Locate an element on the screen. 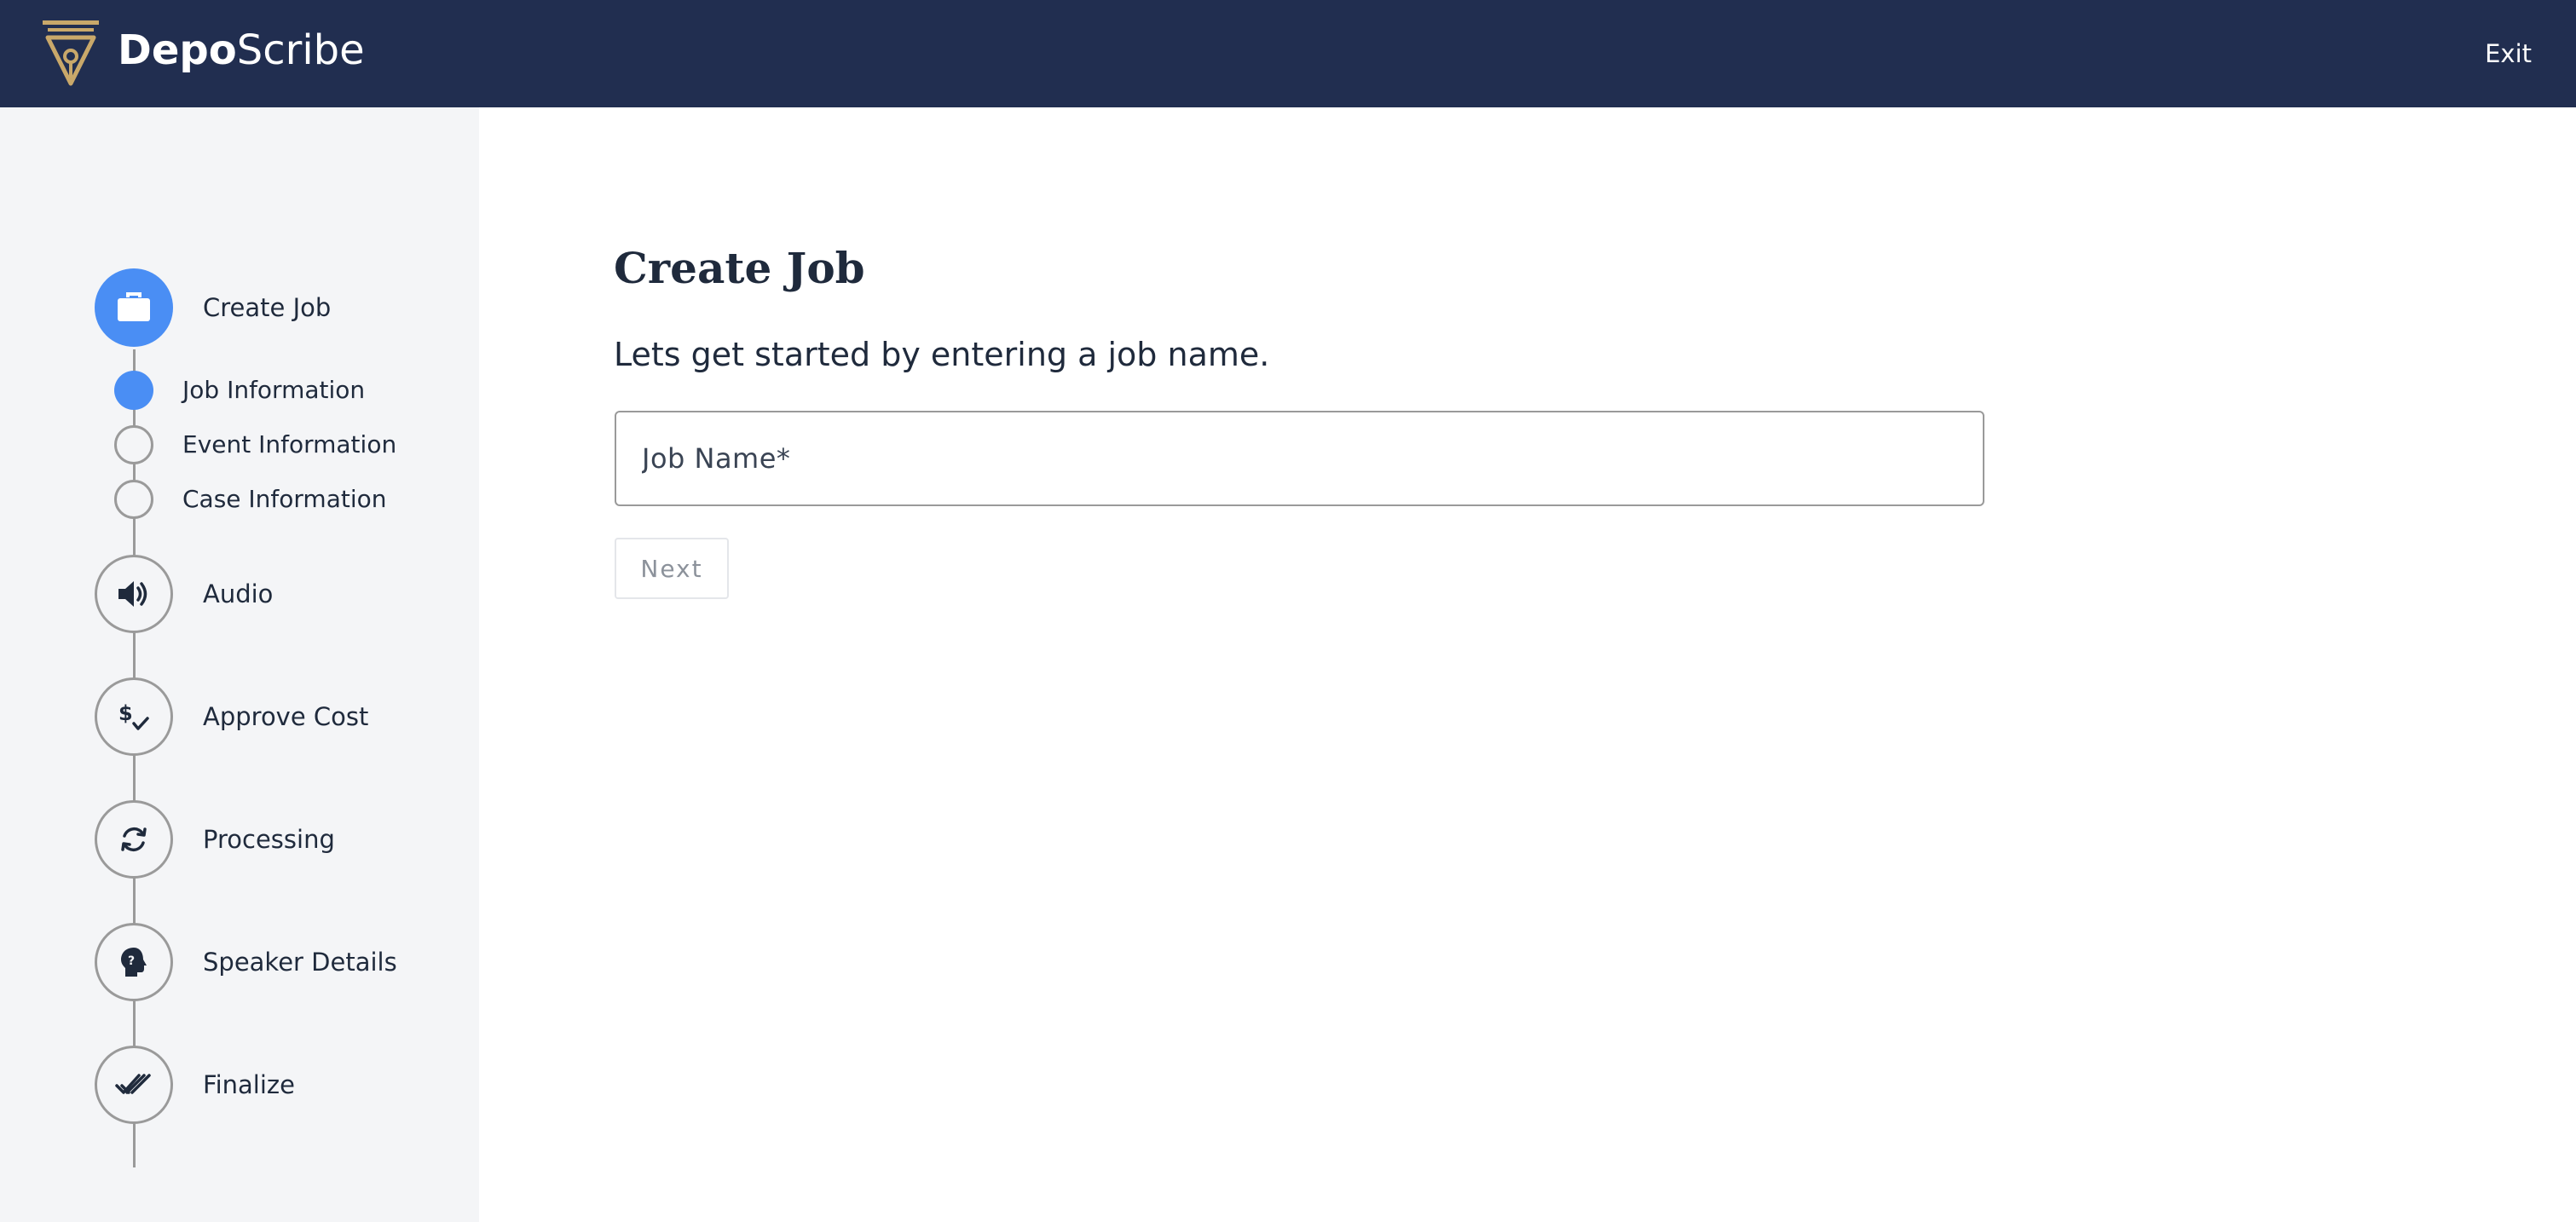 This screenshot has width=2576, height=1222. stepper-connector is located at coordinates (134, 758).